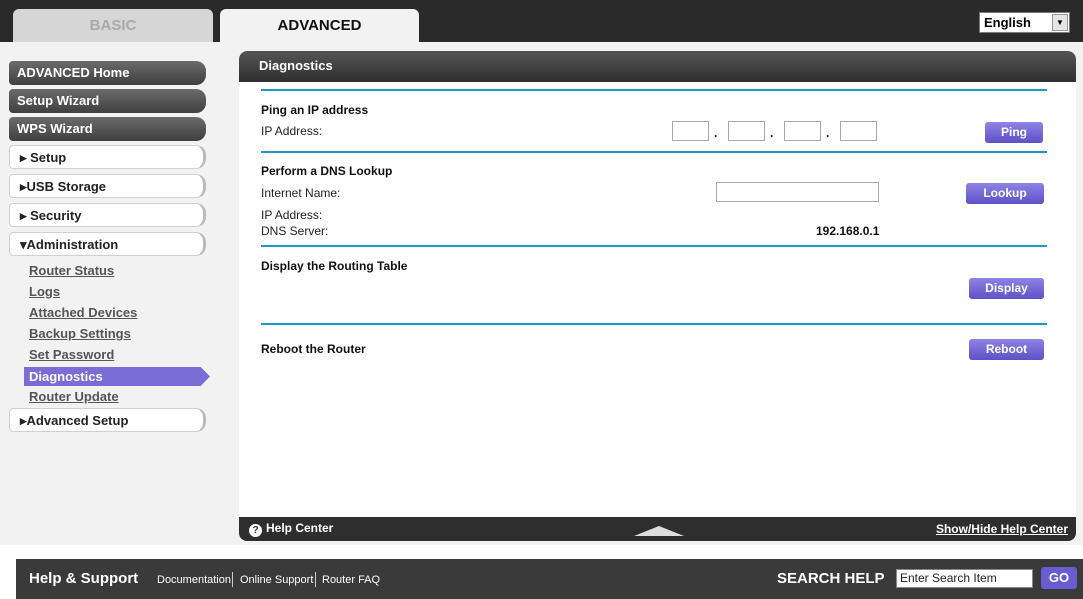 This screenshot has width=1083, height=599. I want to click on help-center-toggle: ? Help Center, so click(291, 529).